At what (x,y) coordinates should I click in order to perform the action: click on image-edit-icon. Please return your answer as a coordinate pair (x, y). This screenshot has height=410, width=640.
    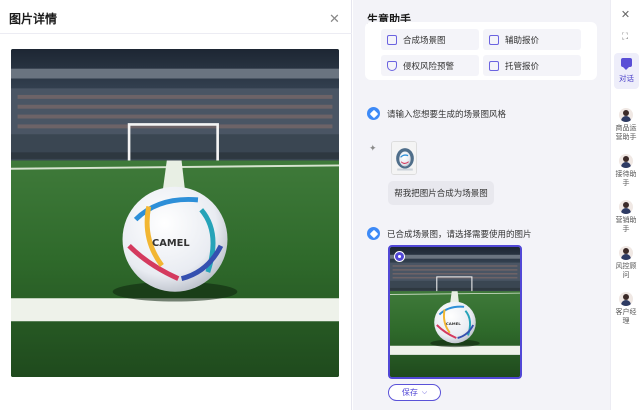
    Looking at the image, I should click on (392, 39).